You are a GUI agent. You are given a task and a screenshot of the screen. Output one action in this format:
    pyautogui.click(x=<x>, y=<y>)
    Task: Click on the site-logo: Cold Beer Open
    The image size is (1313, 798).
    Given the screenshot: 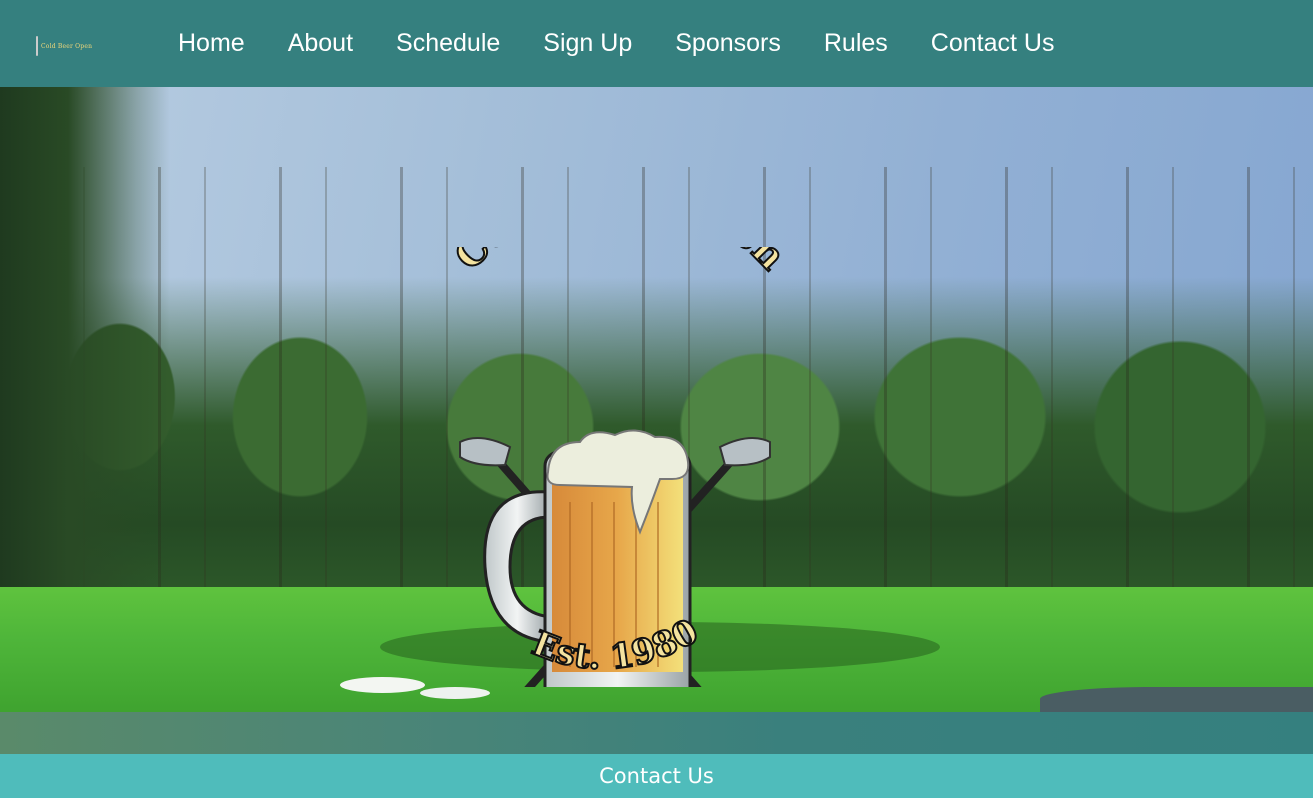 What is the action you would take?
    pyautogui.click(x=64, y=46)
    